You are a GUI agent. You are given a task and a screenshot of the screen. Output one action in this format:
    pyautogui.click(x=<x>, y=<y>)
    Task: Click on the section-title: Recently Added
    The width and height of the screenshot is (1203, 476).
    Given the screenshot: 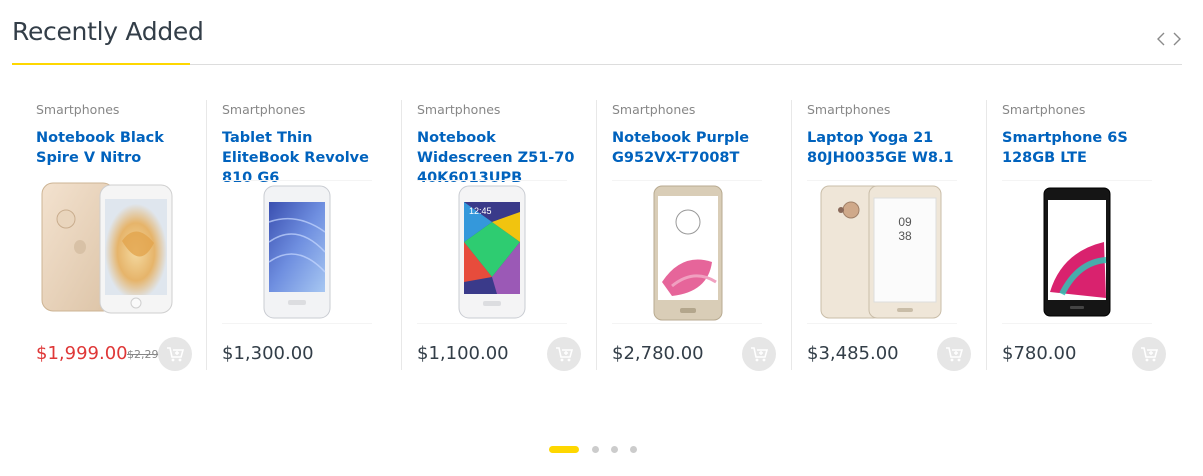 What is the action you would take?
    pyautogui.click(x=108, y=31)
    